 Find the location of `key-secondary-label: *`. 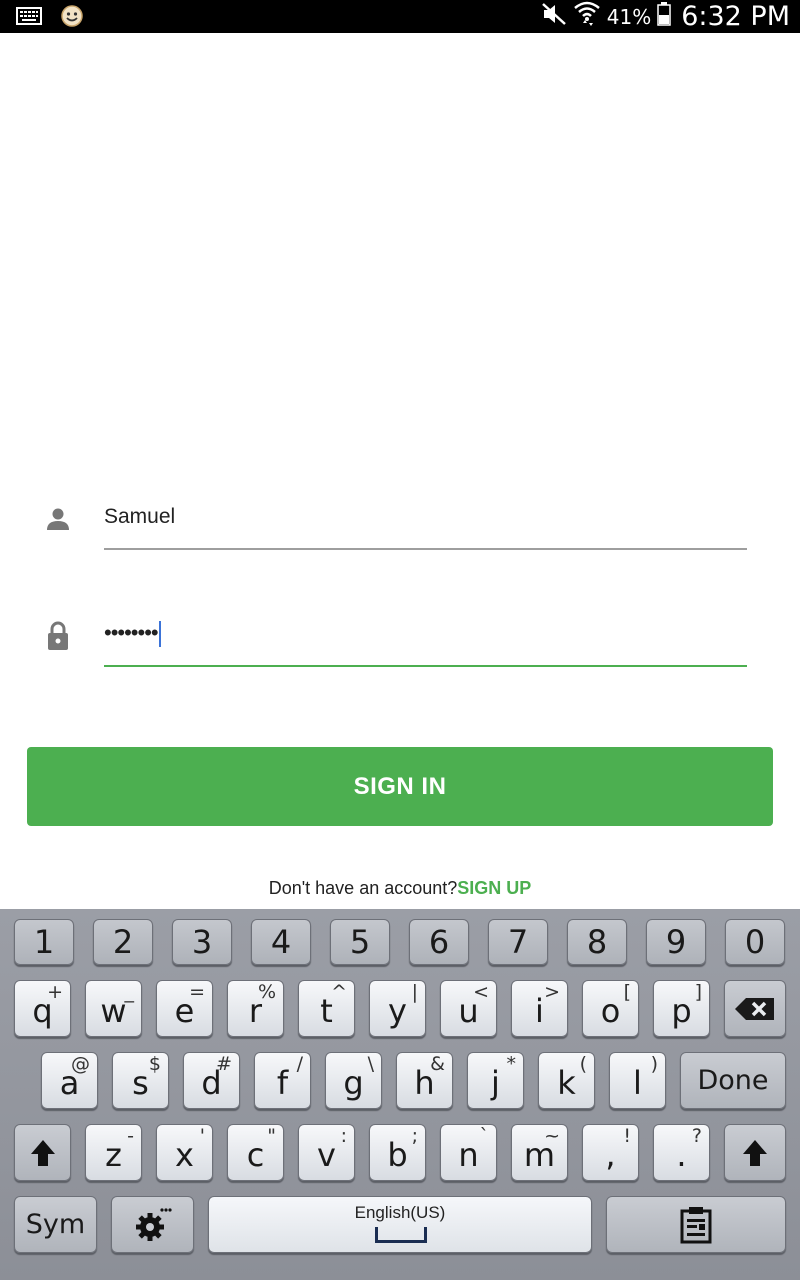

key-secondary-label: * is located at coordinates (511, 1064).